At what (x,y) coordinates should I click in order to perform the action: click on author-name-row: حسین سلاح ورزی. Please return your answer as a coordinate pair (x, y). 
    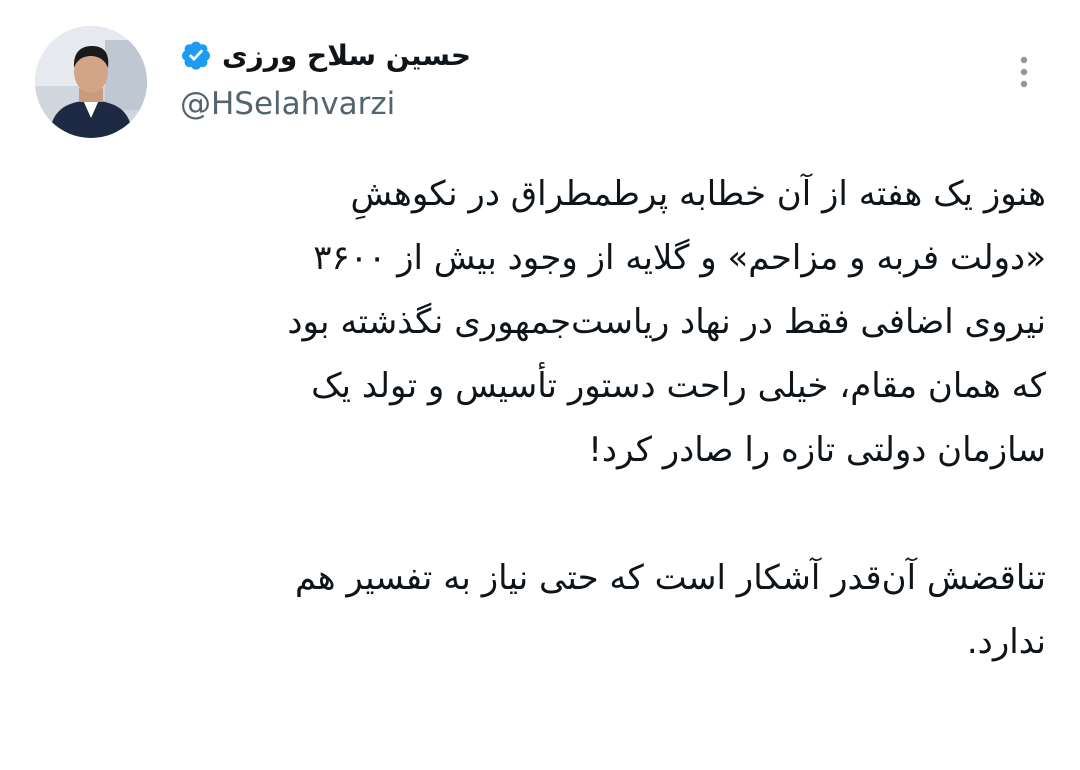
    Looking at the image, I should click on (350, 55).